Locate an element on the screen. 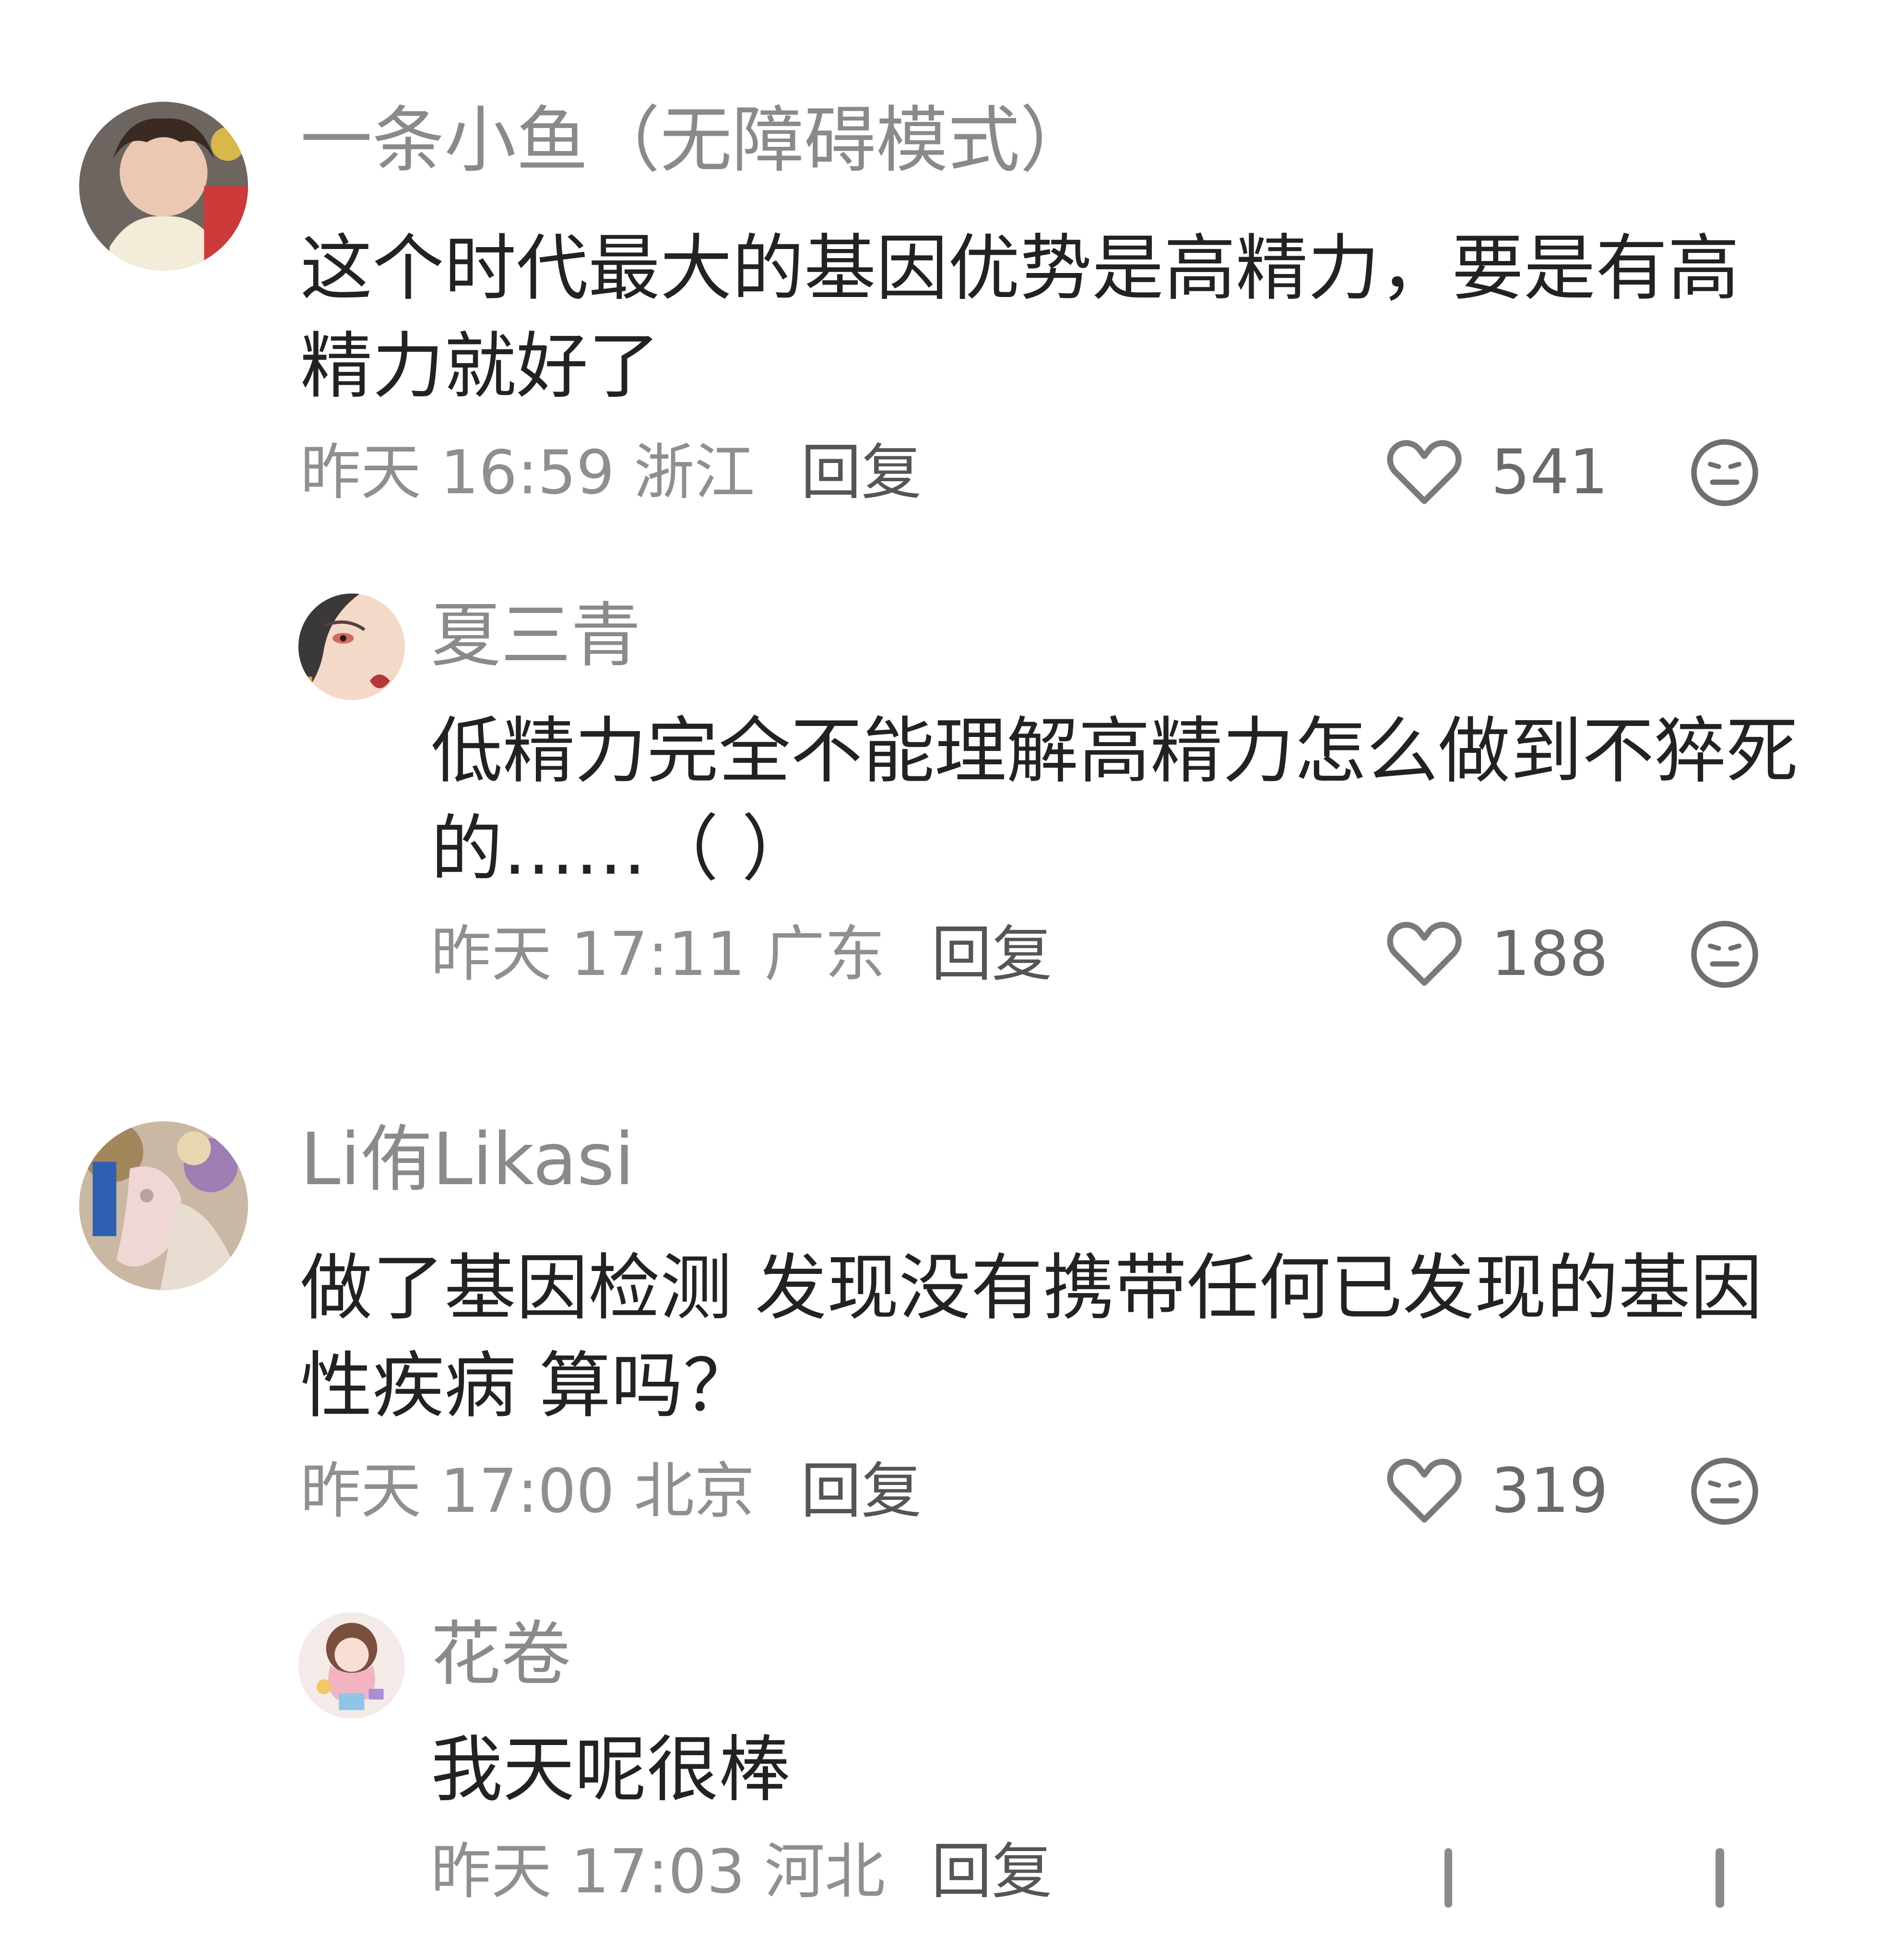  comment-location: 北京 is located at coordinates (694, 1491).